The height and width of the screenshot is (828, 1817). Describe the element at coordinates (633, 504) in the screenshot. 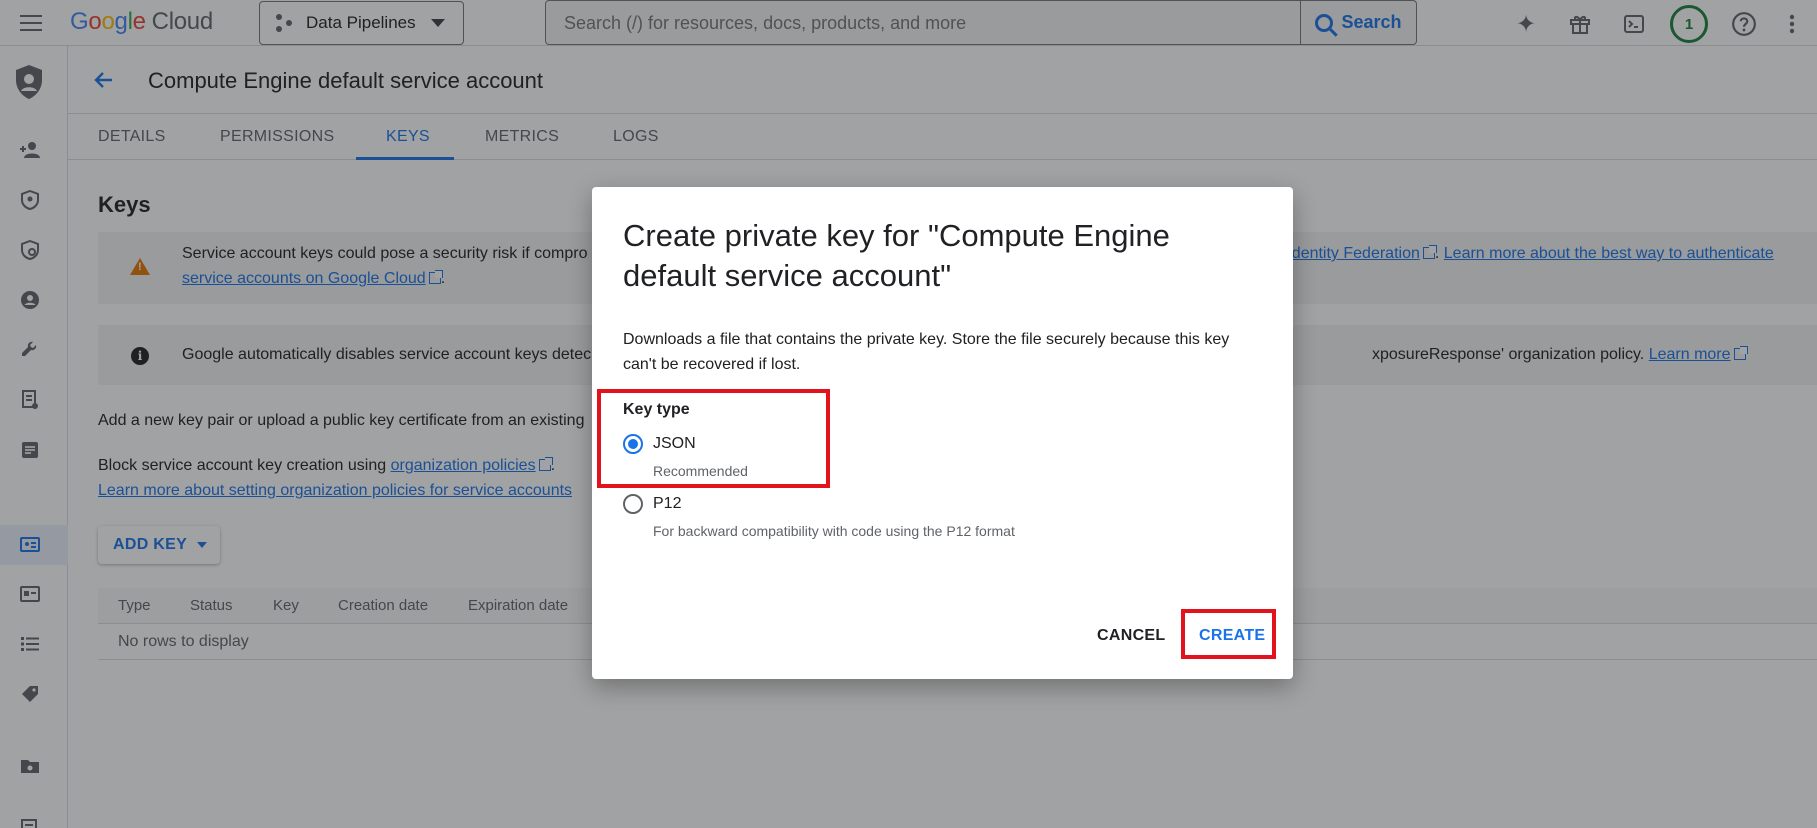

I see `p12-radio` at that location.